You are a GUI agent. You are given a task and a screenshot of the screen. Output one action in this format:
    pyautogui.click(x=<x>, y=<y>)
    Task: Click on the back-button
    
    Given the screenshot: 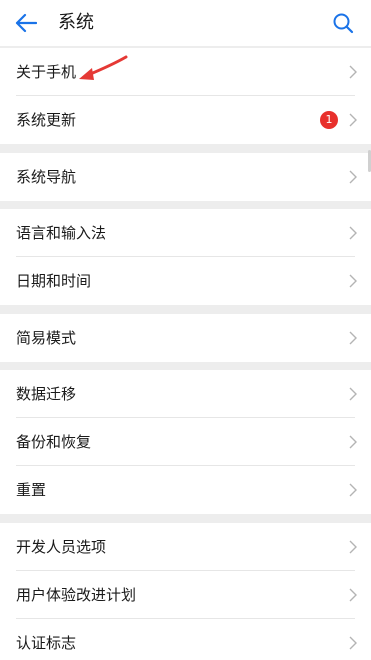 What is the action you would take?
    pyautogui.click(x=26, y=23)
    